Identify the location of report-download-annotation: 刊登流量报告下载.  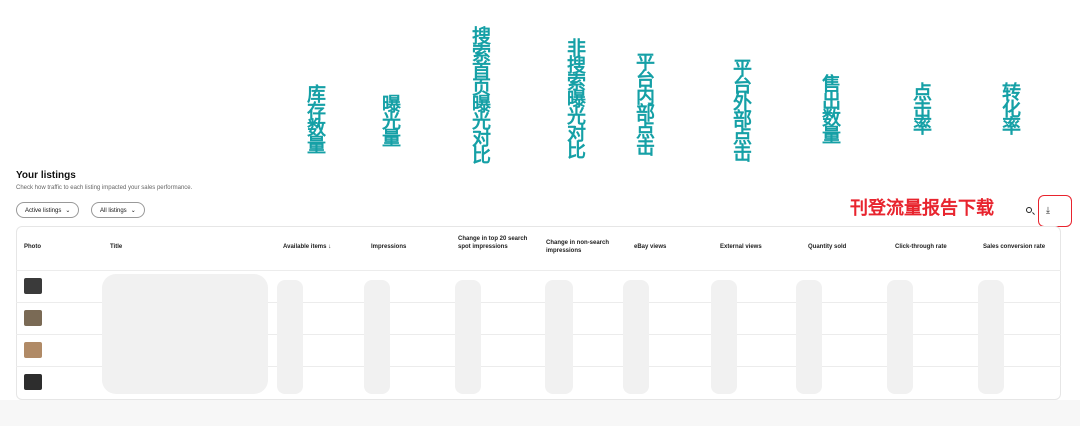
(922, 208).